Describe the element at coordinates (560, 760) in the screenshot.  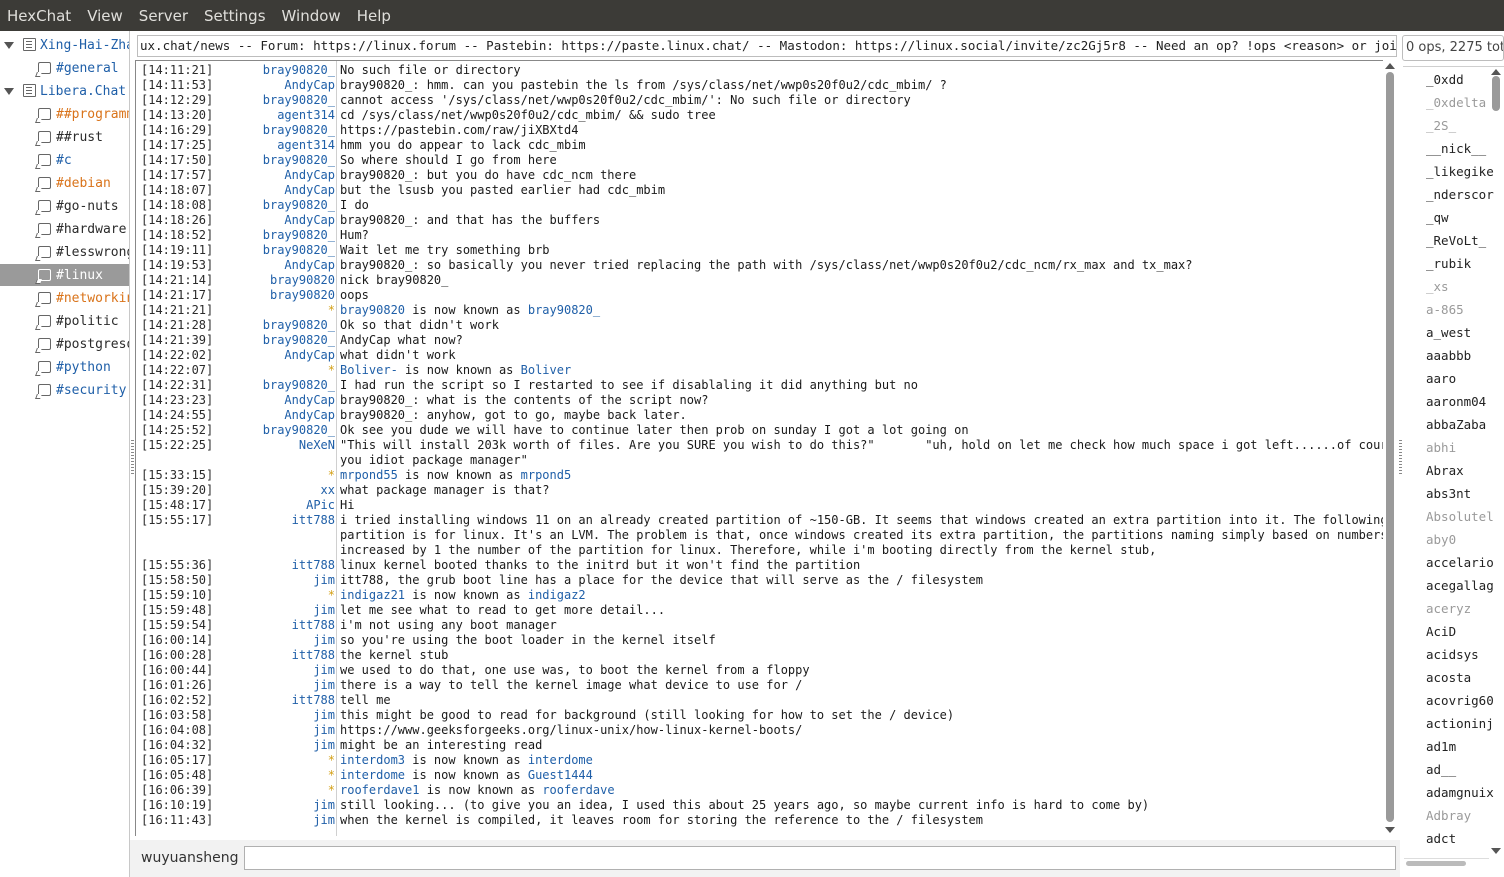
I see `new-nick: interdome` at that location.